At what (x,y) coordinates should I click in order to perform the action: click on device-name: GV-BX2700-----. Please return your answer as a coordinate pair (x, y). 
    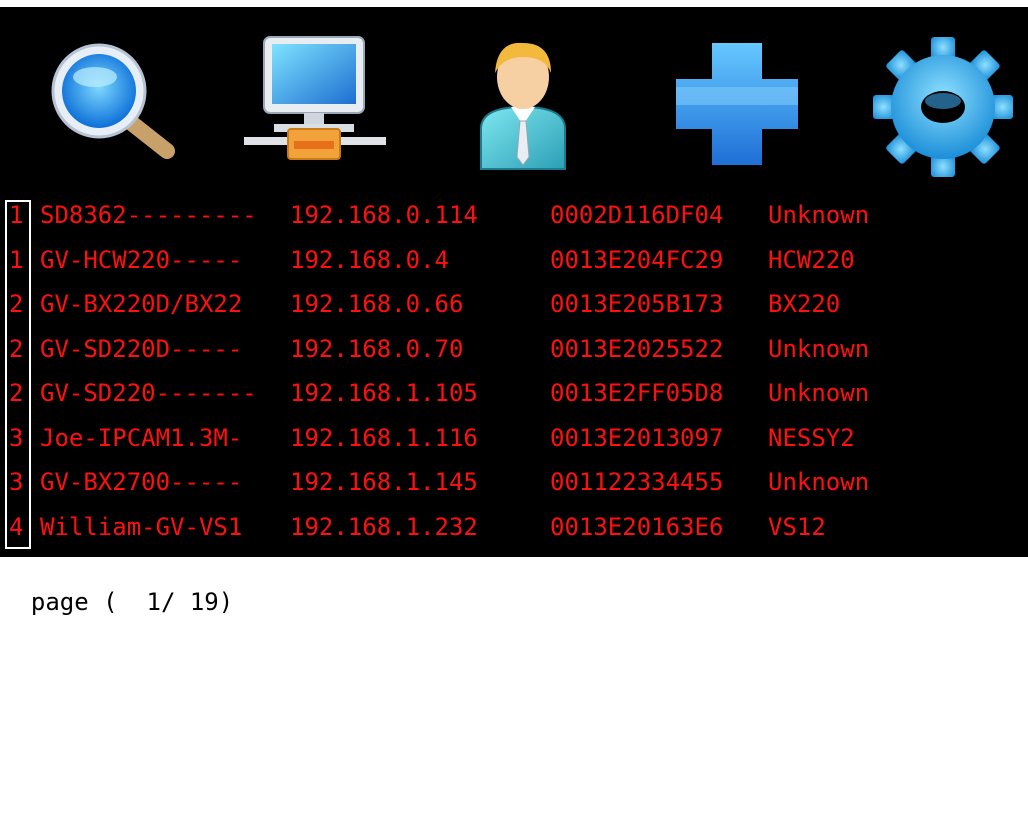
    Looking at the image, I should click on (141, 482).